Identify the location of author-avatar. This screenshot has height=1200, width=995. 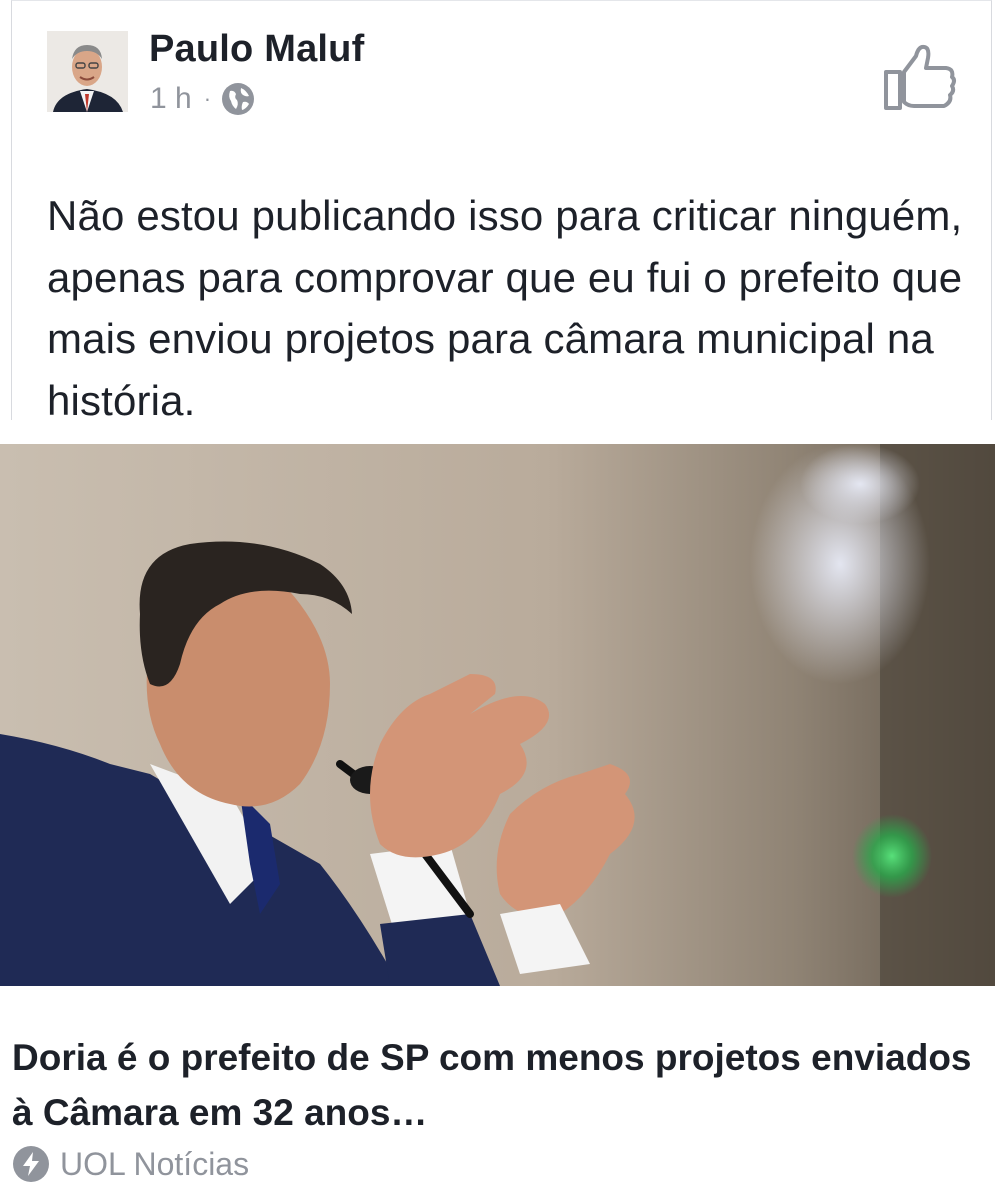
(87, 71).